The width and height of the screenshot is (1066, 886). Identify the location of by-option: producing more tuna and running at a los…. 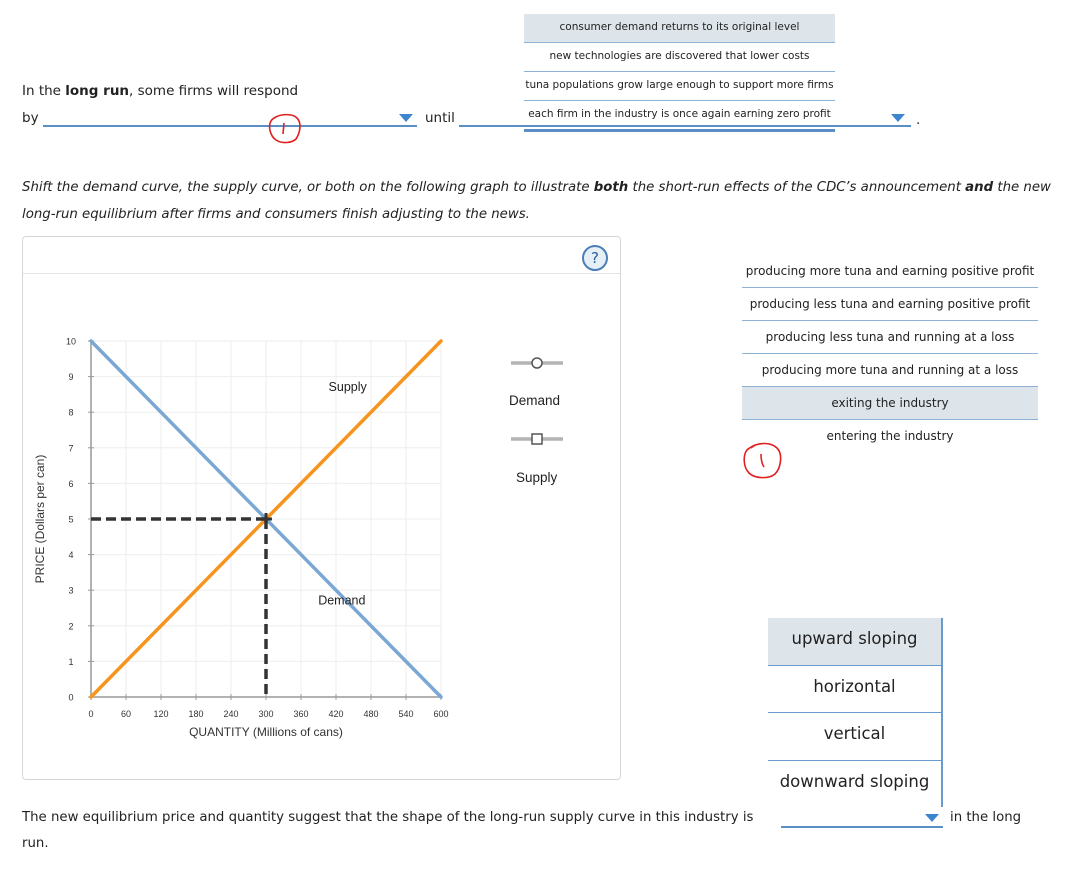
(890, 370).